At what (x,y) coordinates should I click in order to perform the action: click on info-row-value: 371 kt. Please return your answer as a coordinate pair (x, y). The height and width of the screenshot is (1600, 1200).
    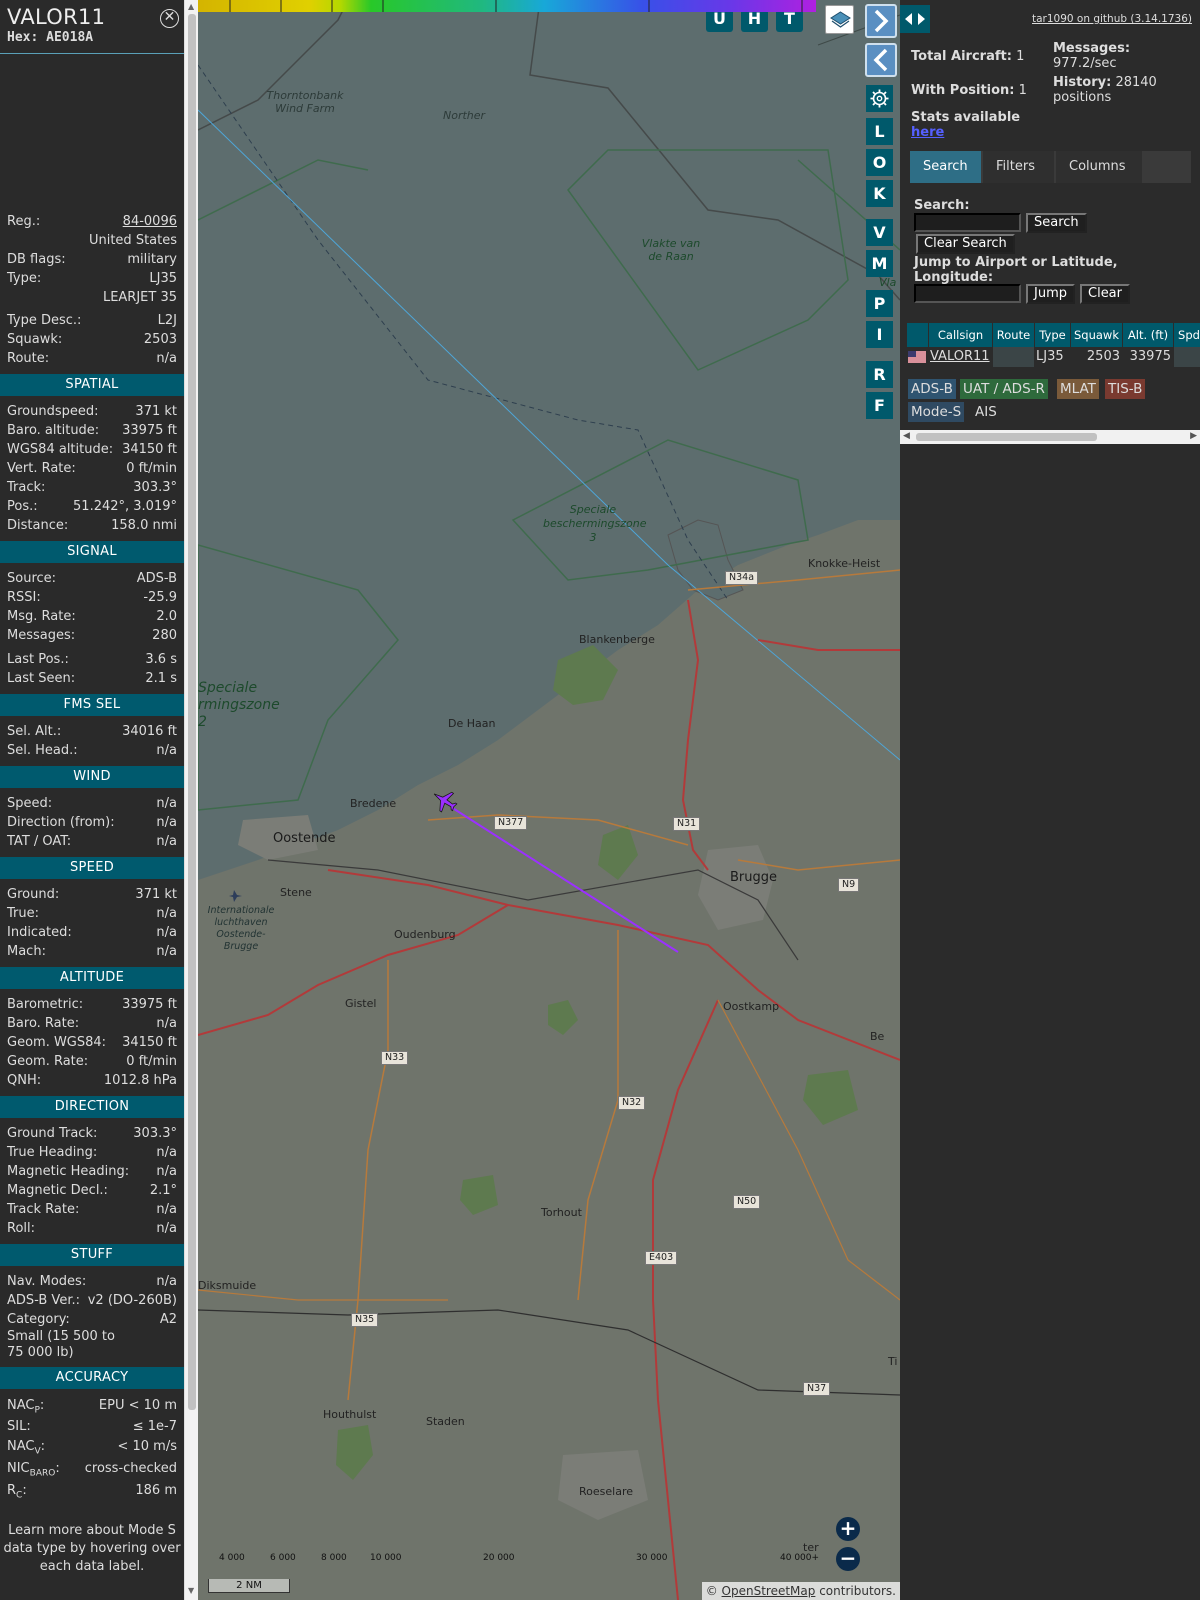
    Looking at the image, I should click on (156, 894).